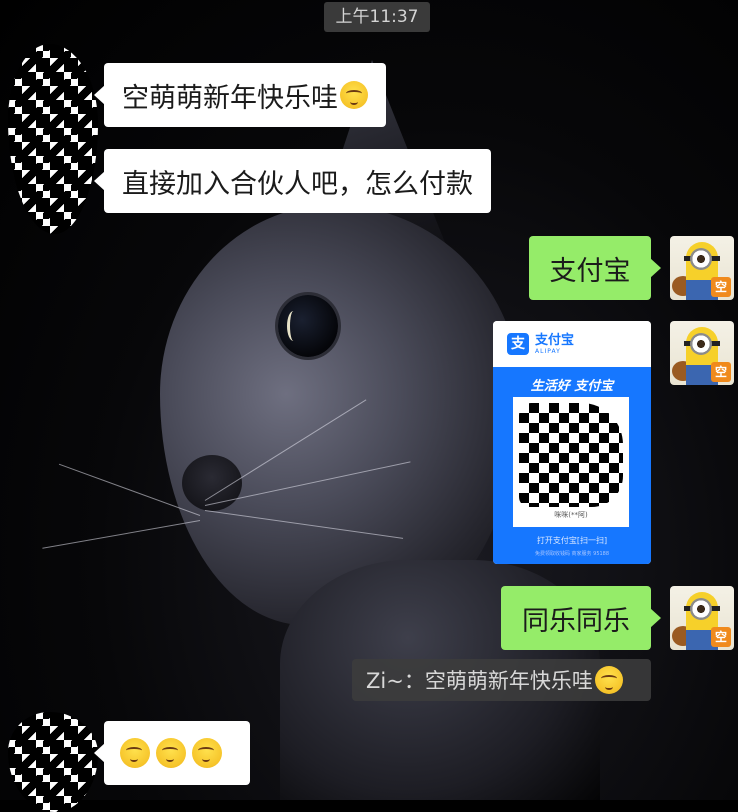 This screenshot has width=738, height=812. I want to click on outgoing-message-bubble: 支付宝, so click(595, 268).